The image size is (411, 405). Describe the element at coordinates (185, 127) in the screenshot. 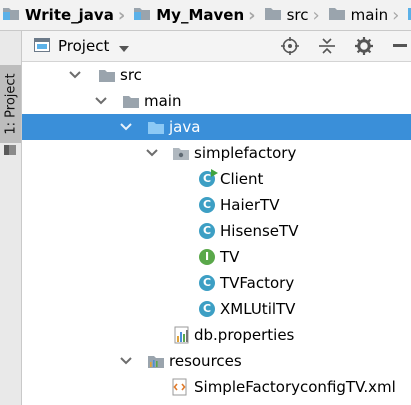

I see `tree-label: java` at that location.